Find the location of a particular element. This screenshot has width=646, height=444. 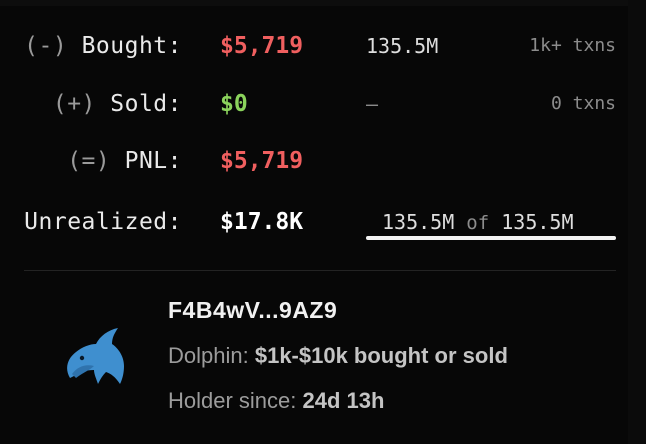

holdings-progress-fill is located at coordinates (491, 238).